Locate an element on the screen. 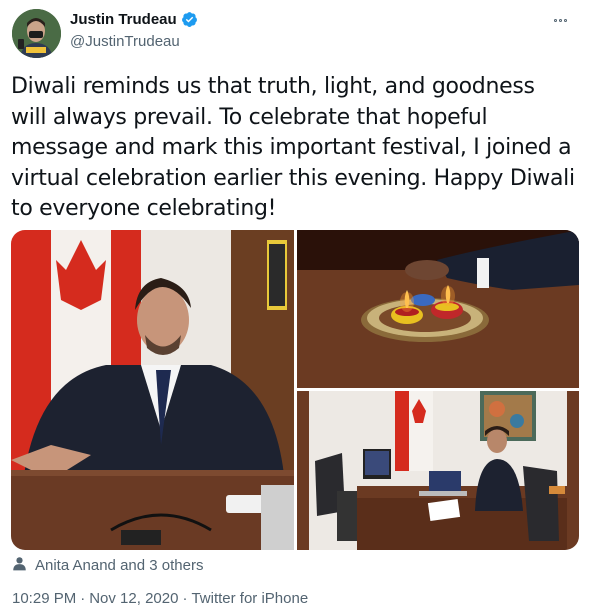 The height and width of the screenshot is (611, 589). person-icon is located at coordinates (19, 565).